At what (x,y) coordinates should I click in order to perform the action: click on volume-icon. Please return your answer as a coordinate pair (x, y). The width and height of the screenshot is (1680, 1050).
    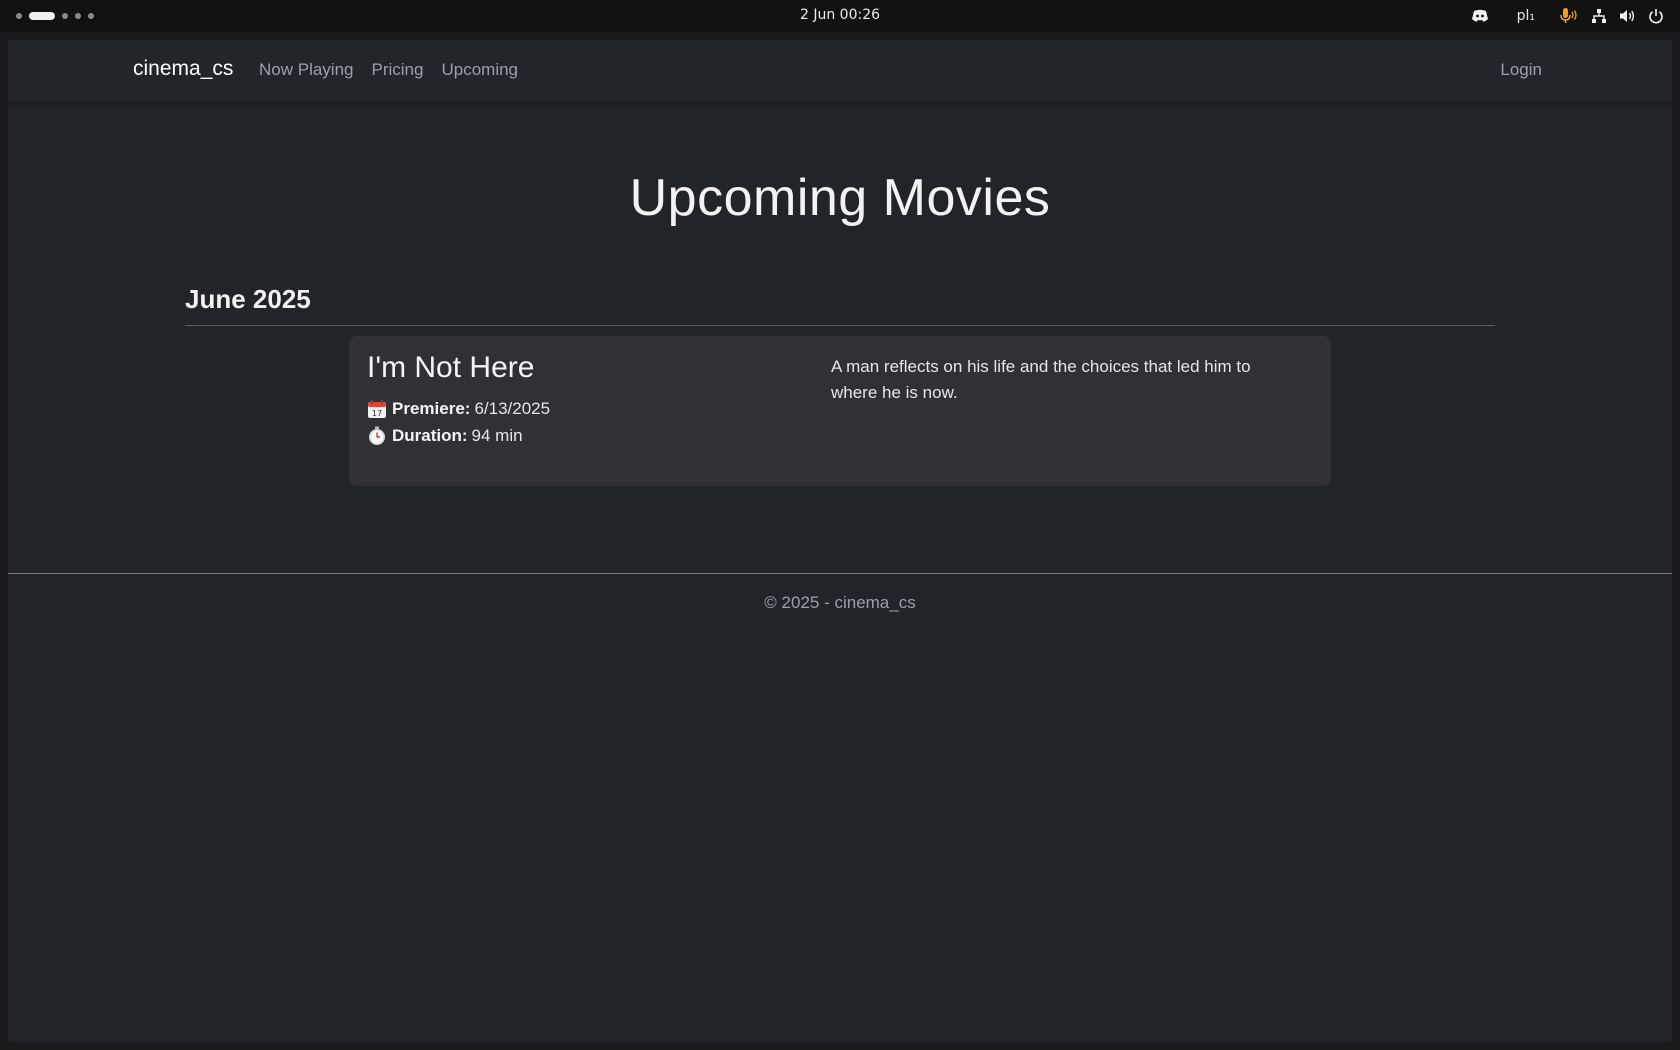
    Looking at the image, I should click on (1627, 16).